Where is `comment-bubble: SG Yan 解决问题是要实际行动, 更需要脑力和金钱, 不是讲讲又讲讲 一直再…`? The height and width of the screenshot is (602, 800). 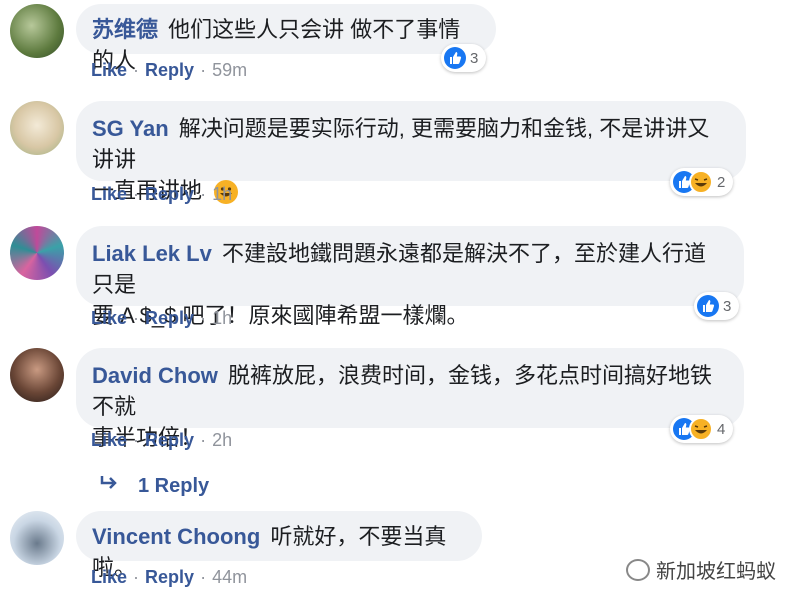 comment-bubble: SG Yan 解决问题是要实际行动, 更需要脑力和金钱, 不是讲讲又讲讲 一直再… is located at coordinates (411, 153).